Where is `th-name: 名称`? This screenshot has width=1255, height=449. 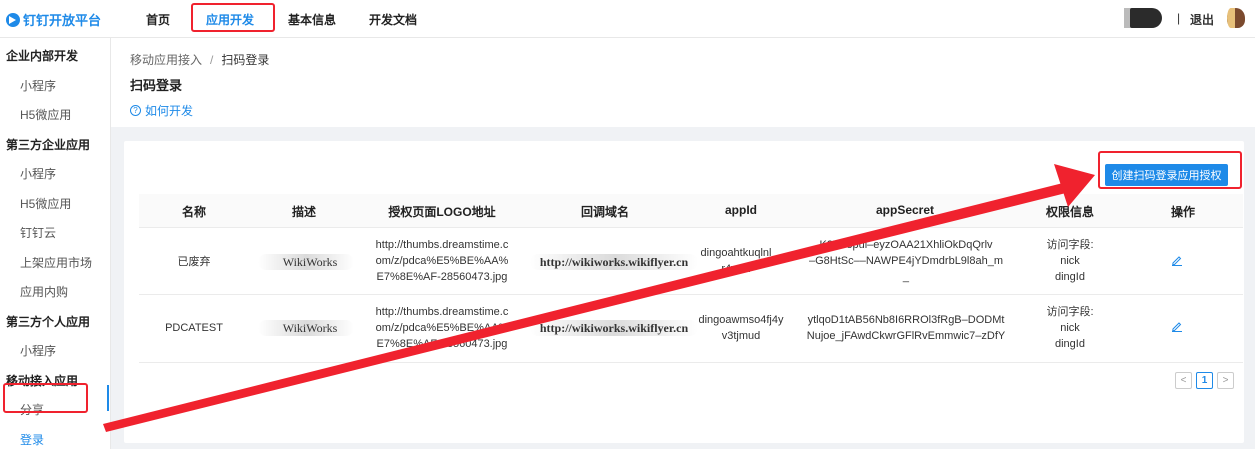 th-name: 名称 is located at coordinates (194, 212).